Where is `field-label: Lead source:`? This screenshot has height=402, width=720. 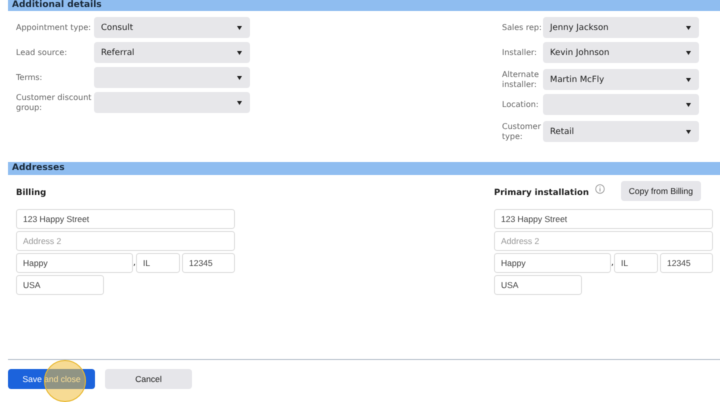
field-label: Lead source: is located at coordinates (42, 53).